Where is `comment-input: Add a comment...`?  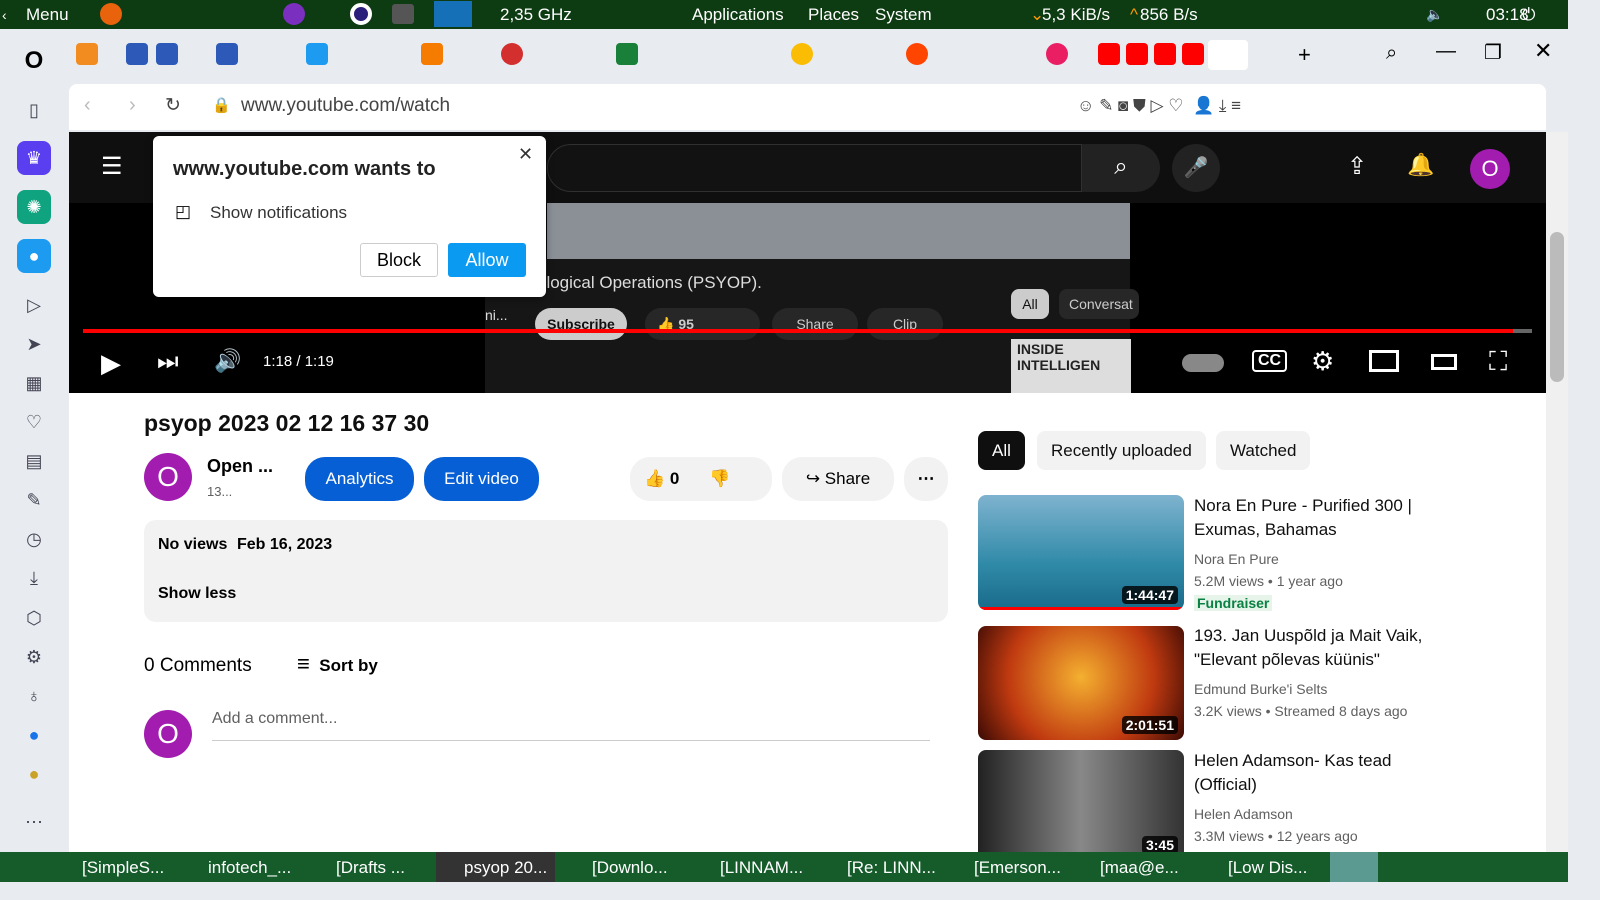
comment-input: Add a comment... is located at coordinates (571, 725).